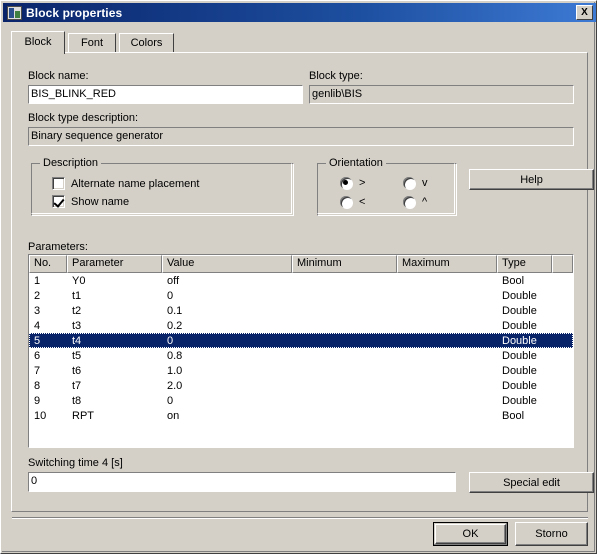 The width and height of the screenshot is (597, 554). I want to click on cell-parameter: t8, so click(77, 400).